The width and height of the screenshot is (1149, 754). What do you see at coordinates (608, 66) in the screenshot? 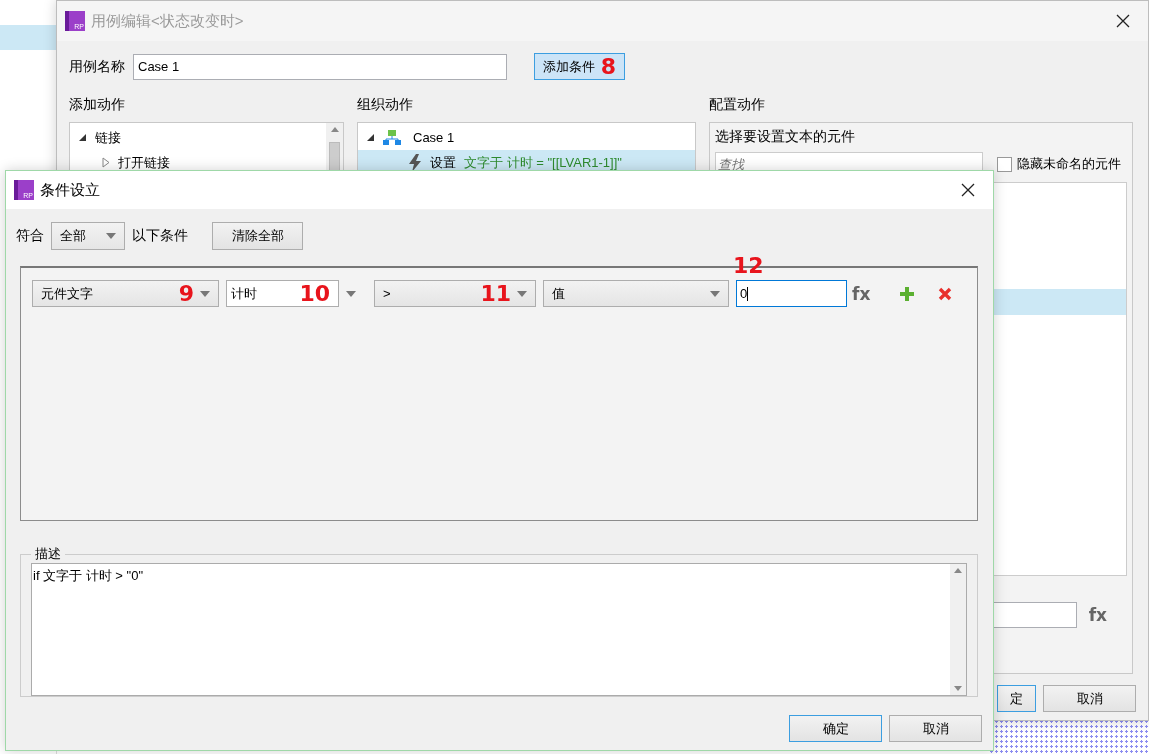
I see `annotation-number: 8` at bounding box center [608, 66].